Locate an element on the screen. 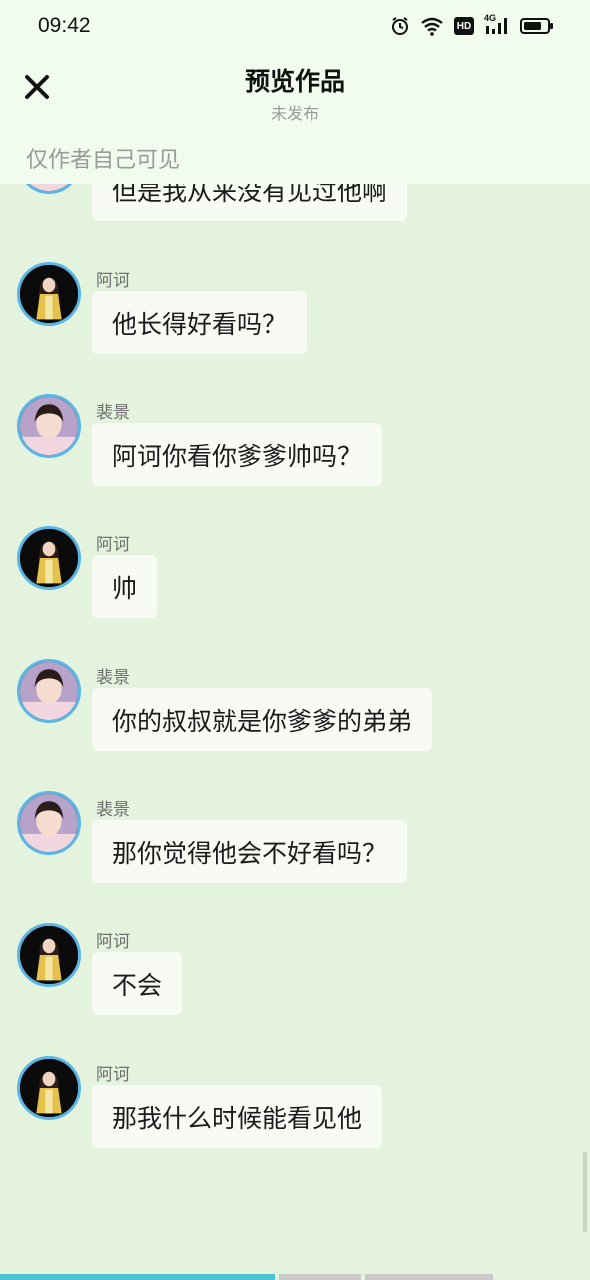  publish-status: 未发布 is located at coordinates (294, 113).